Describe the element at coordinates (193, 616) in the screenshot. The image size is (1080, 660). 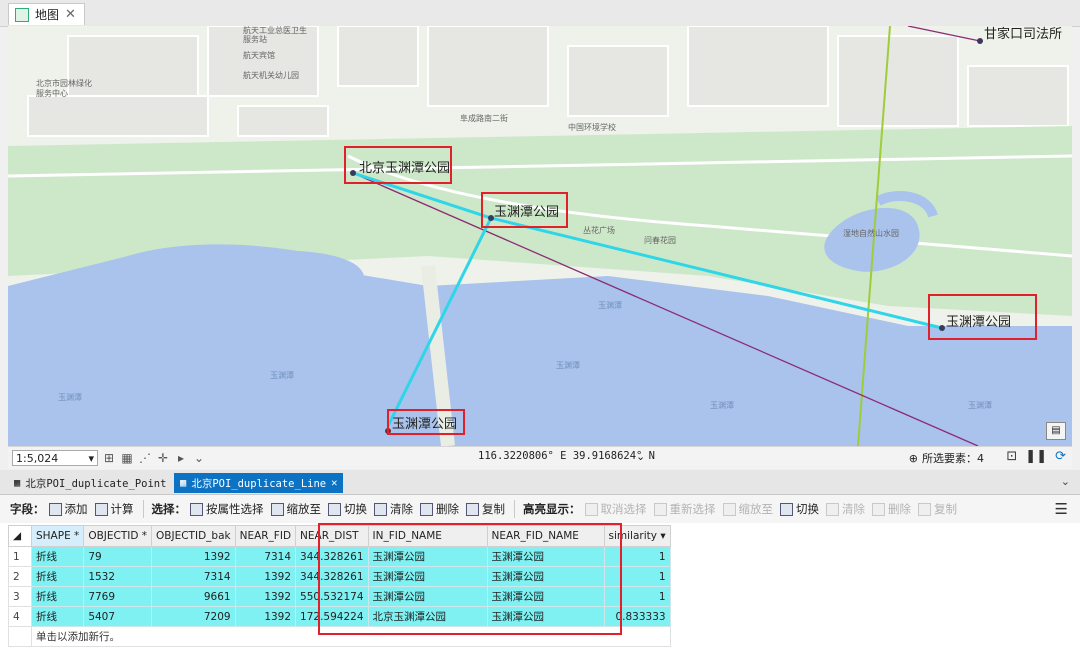
I see `cell-objectid-bak: 7209` at that location.